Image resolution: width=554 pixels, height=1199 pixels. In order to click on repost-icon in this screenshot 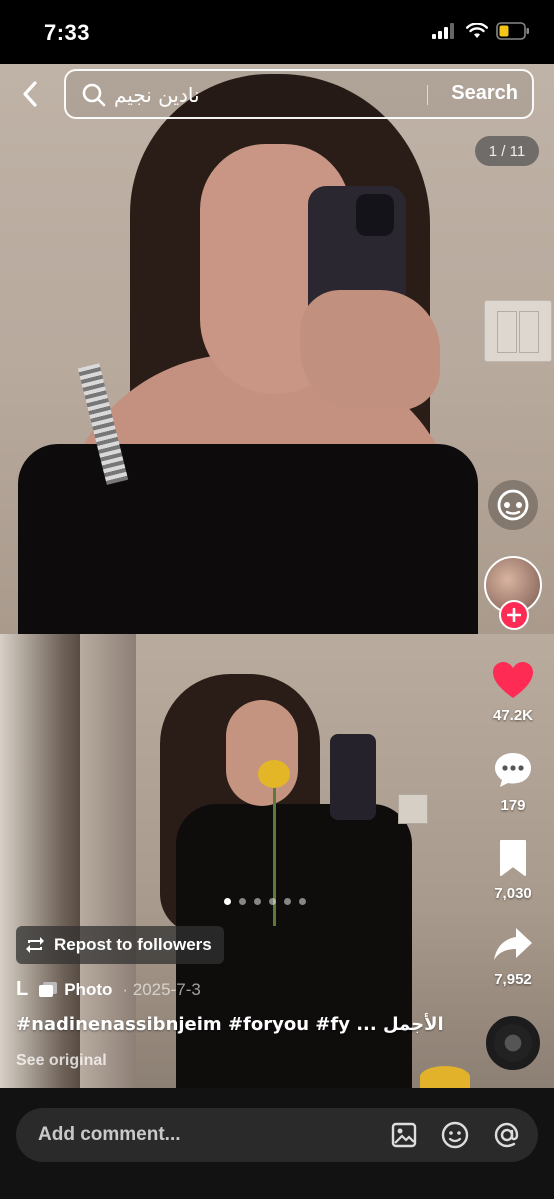, I will do `click(35, 945)`.